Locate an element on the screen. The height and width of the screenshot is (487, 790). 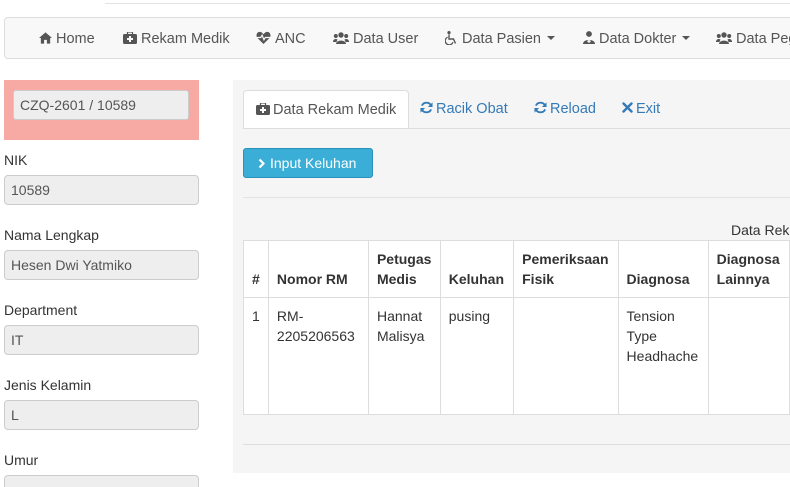
nav-data-pegawai-label: Data Peg is located at coordinates (763, 39).